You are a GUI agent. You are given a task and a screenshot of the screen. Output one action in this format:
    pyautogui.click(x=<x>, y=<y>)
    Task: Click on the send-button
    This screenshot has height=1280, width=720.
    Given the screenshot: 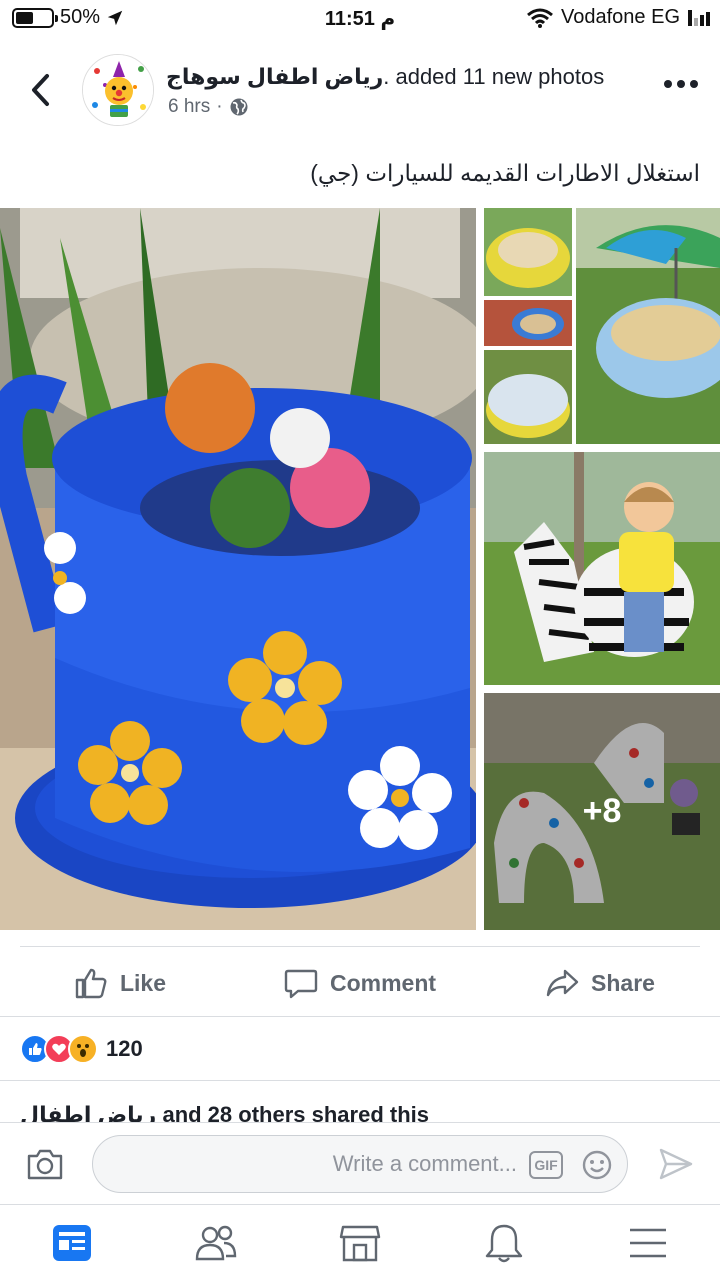 What is the action you would take?
    pyautogui.click(x=676, y=1166)
    